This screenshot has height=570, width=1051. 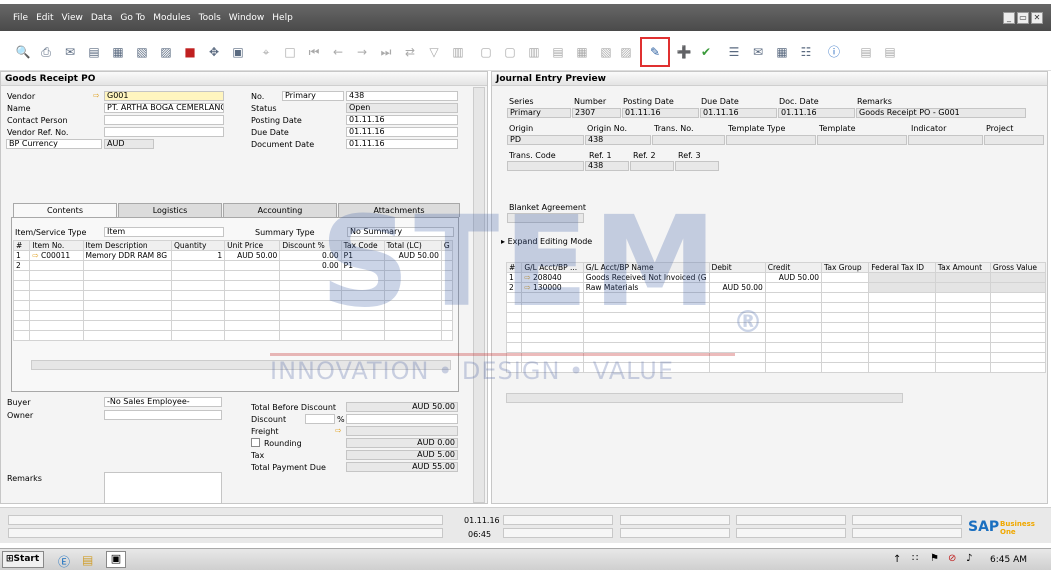 What do you see at coordinates (70, 52) in the screenshot?
I see `email-icon: ✉` at bounding box center [70, 52].